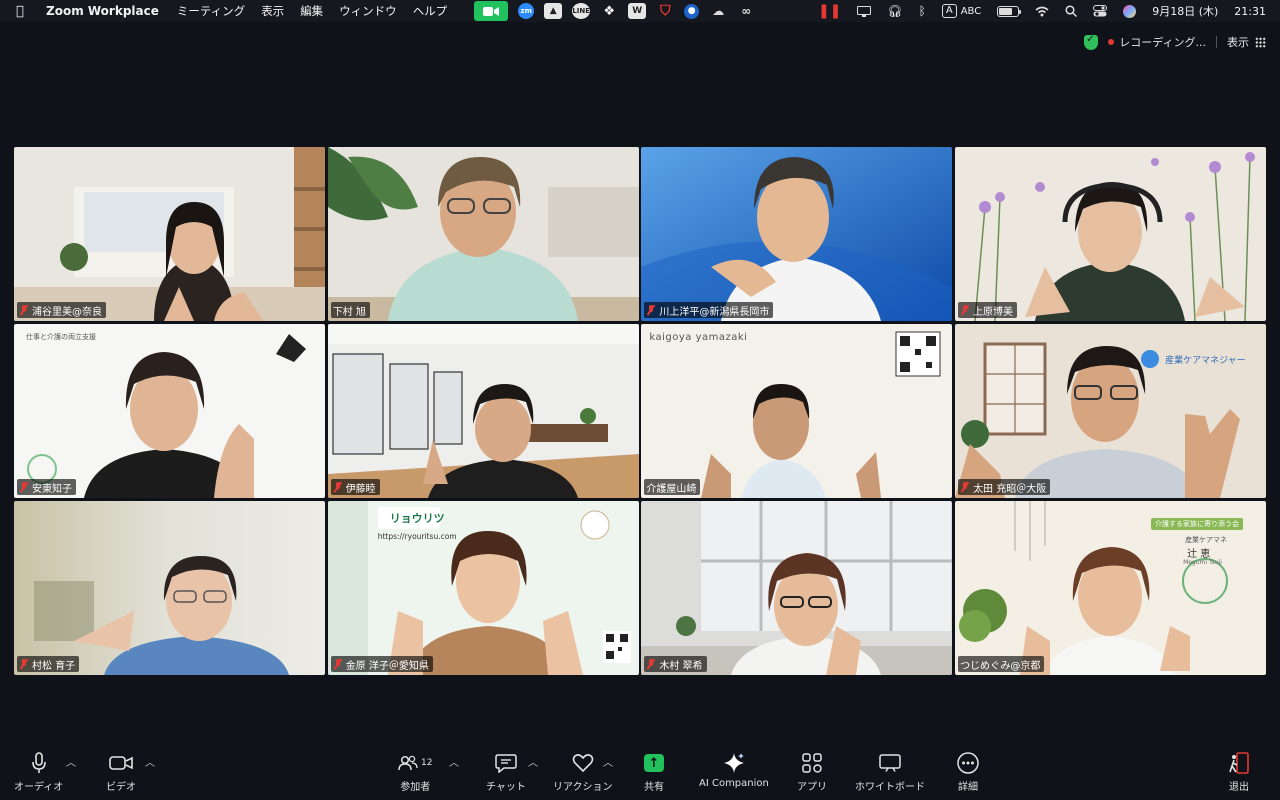 The image size is (1280, 800). I want to click on gallery-grid-icon, so click(1260, 42).